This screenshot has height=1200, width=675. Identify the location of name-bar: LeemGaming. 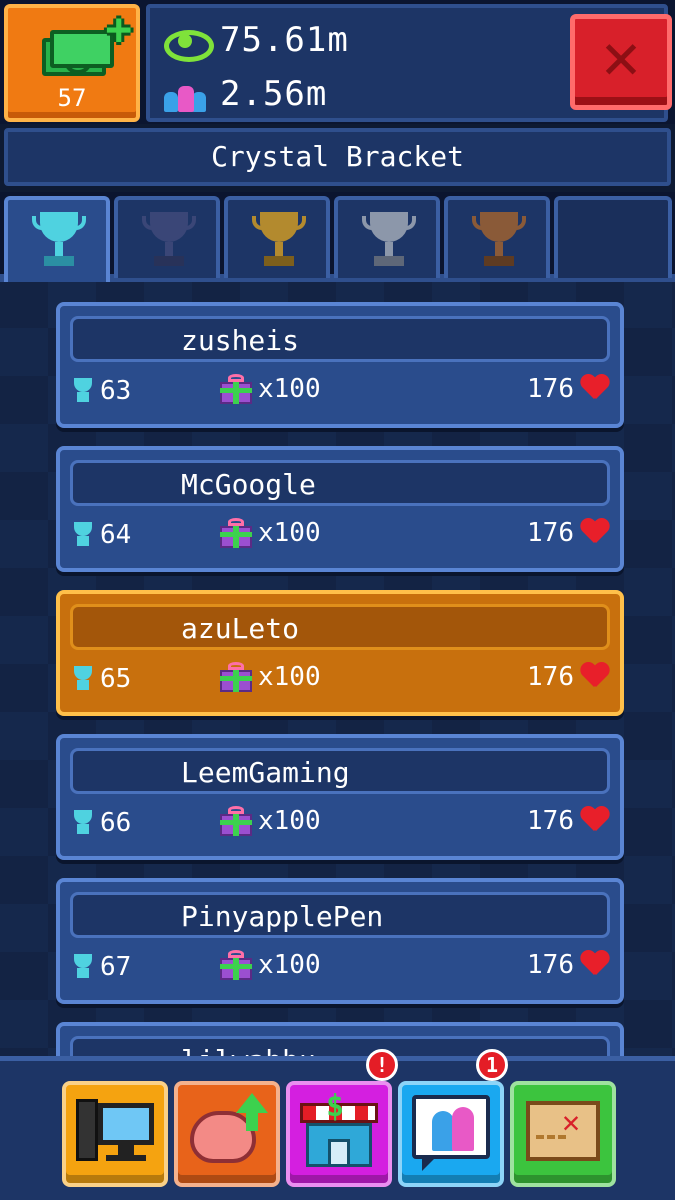
(340, 771).